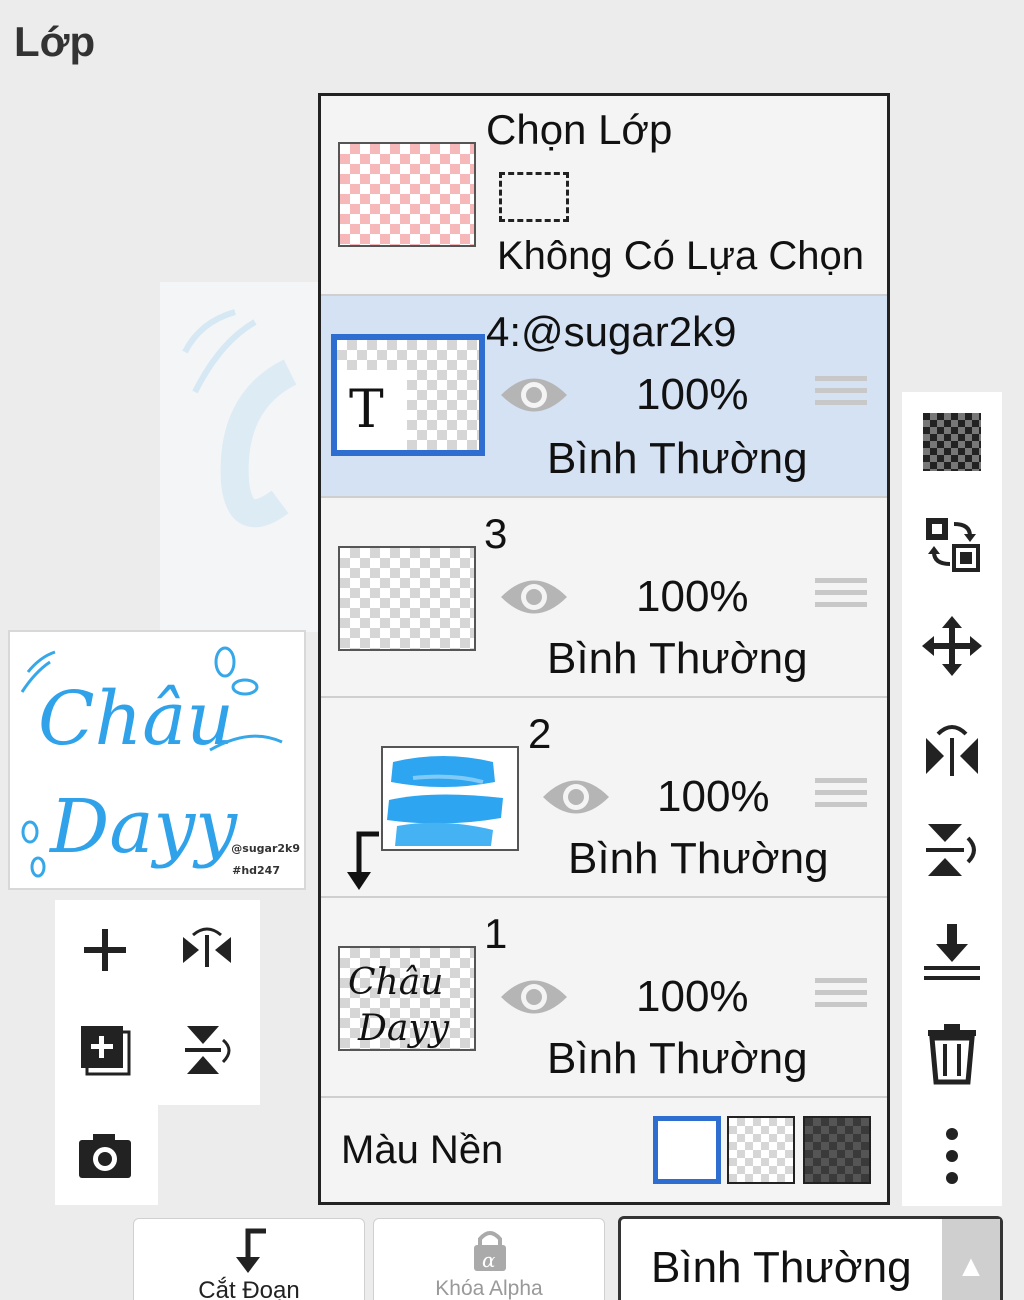 The width and height of the screenshot is (1024, 1300). I want to click on selection-layer-row: Chọn Lớp Không Có Lựa Chọn, so click(604, 196).